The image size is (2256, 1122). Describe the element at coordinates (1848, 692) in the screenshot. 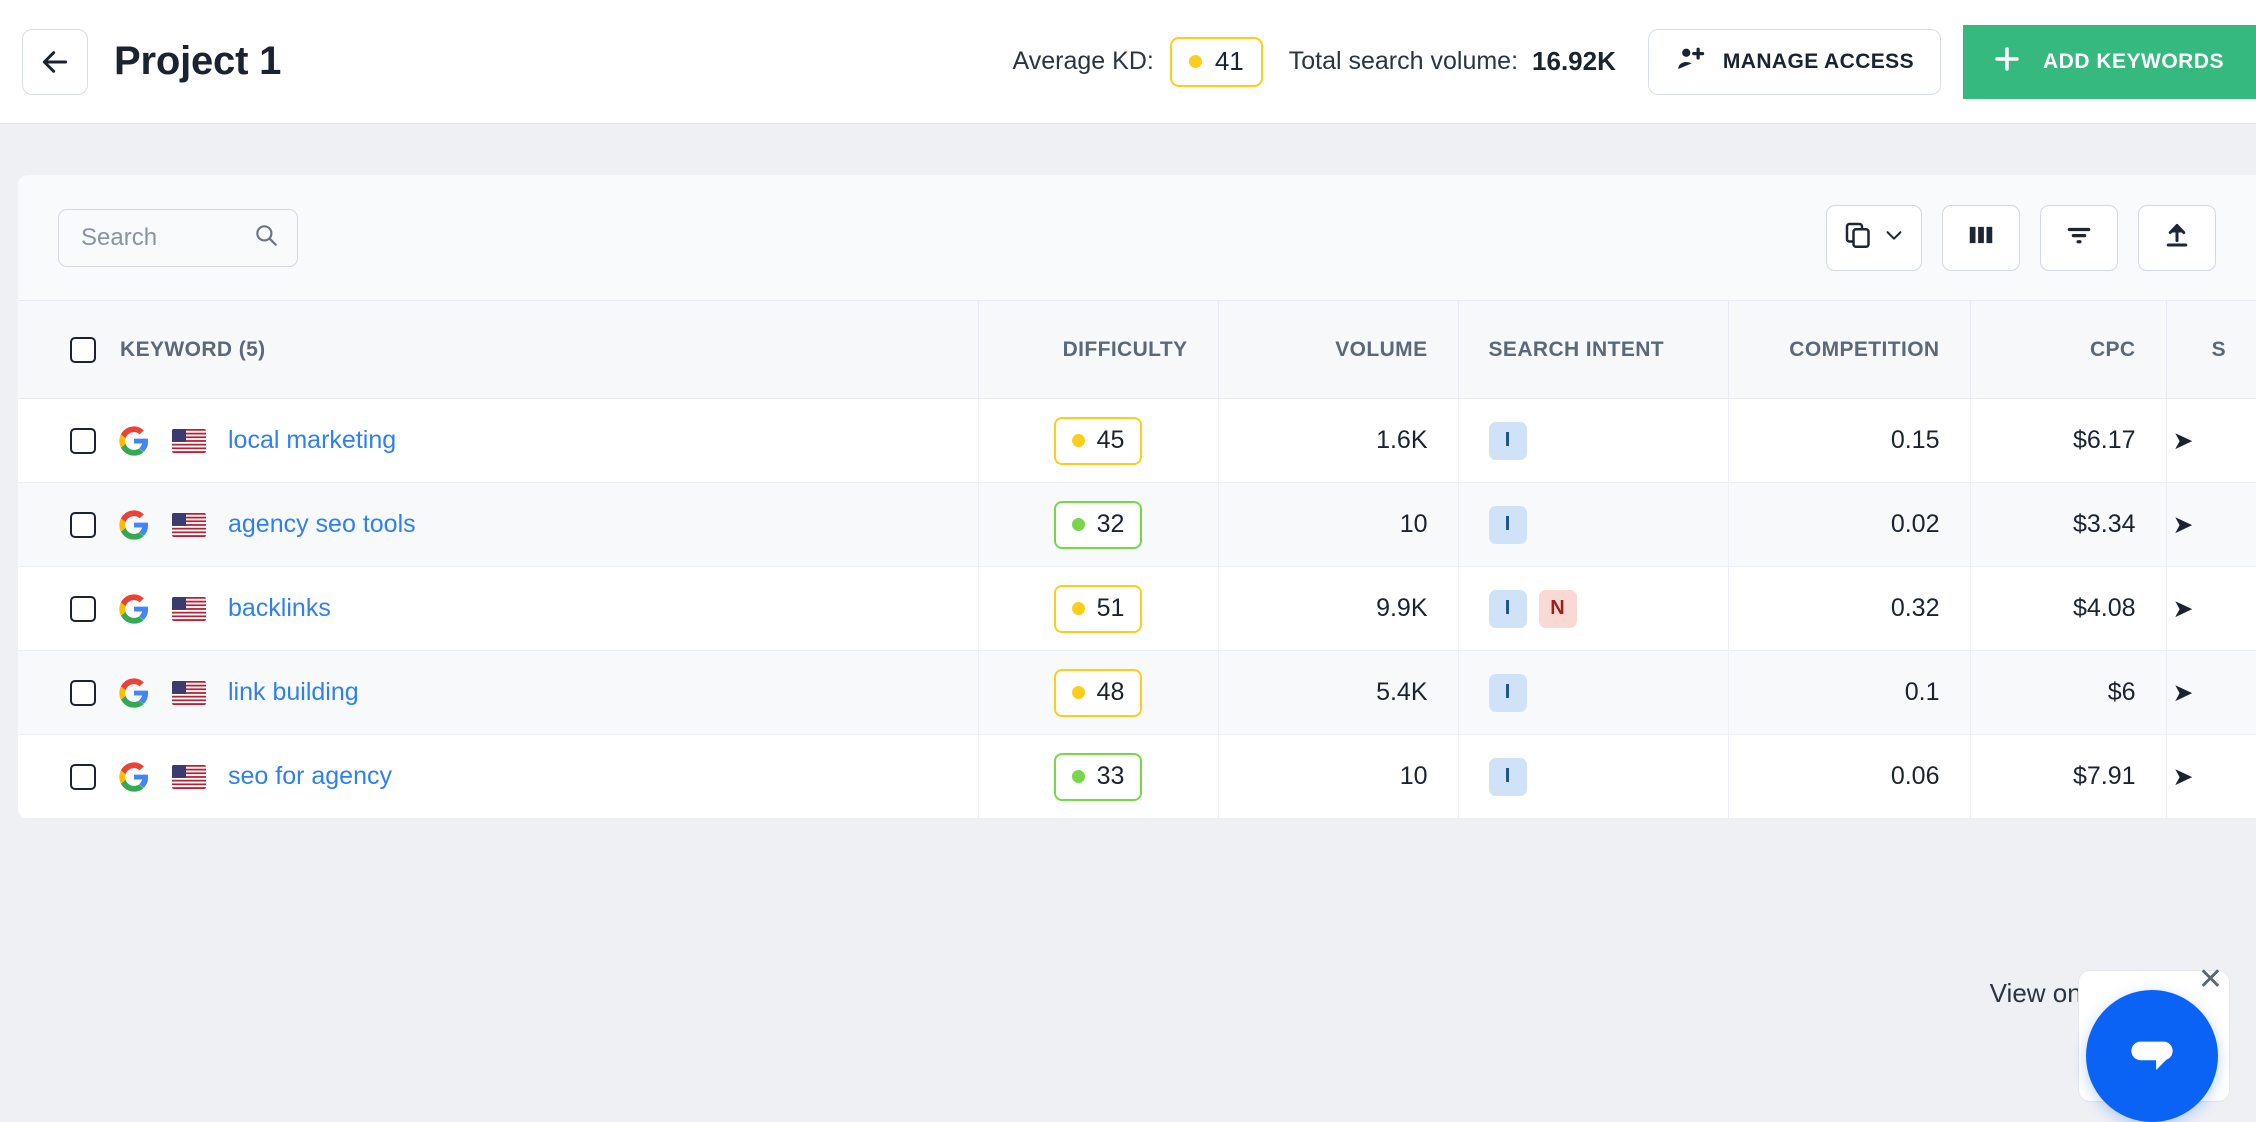

I see `competition-cell: 0.1` at that location.